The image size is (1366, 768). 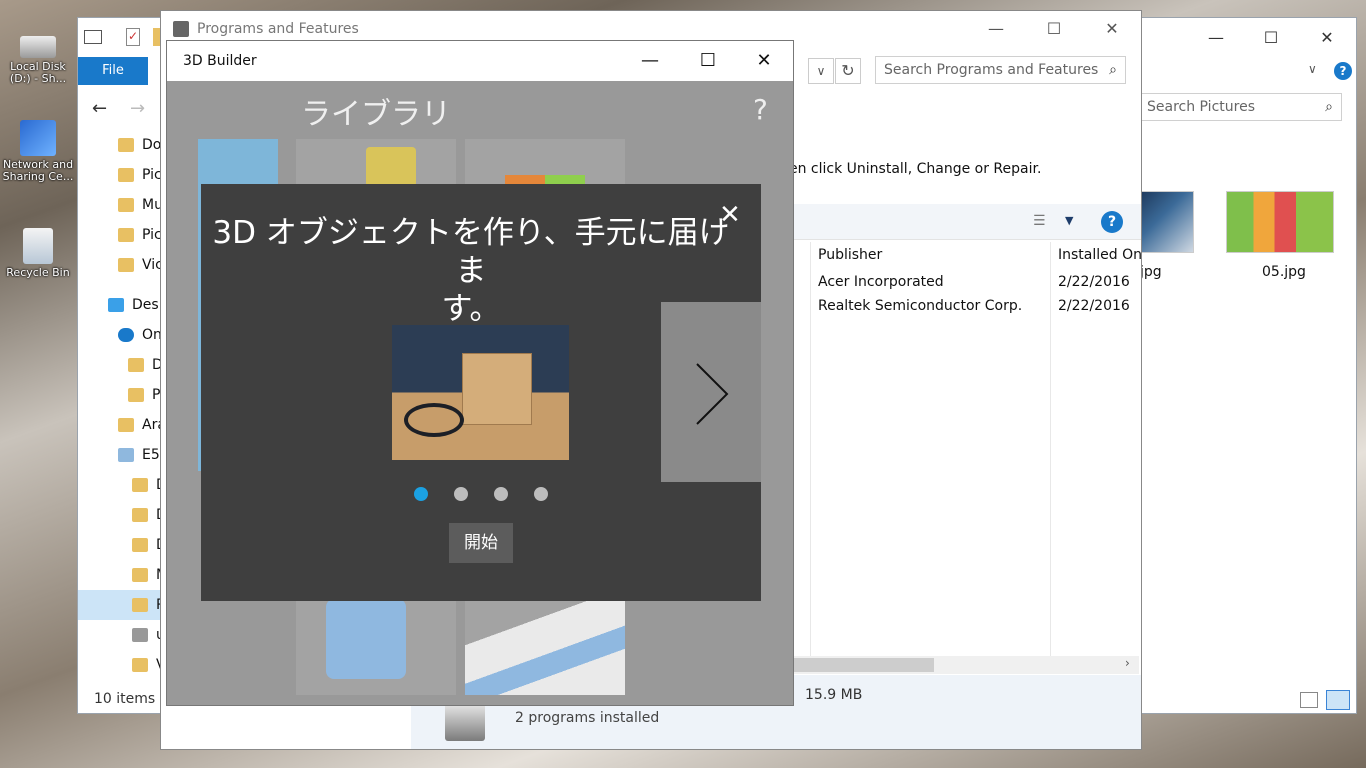 What do you see at coordinates (142, 425) in the screenshot?
I see `nav-item: Ara` at bounding box center [142, 425].